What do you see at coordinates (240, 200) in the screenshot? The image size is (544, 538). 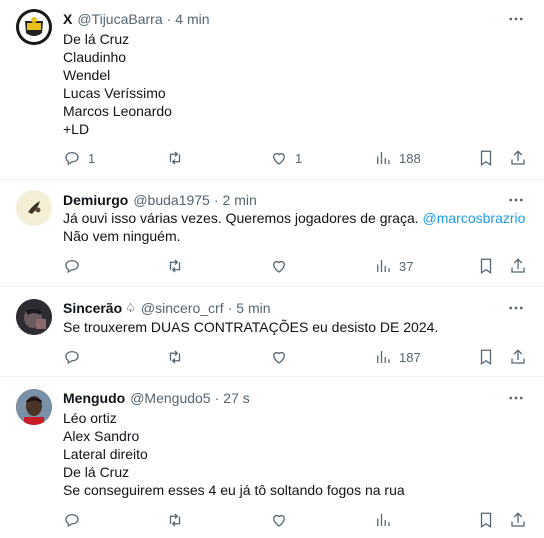 I see `timestamp: 2 min` at bounding box center [240, 200].